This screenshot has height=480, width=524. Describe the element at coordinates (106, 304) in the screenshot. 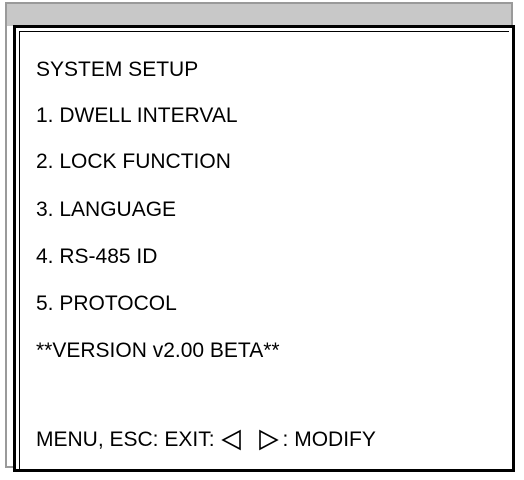

I see `menu-item-protocol: 5. PROTOCOL` at that location.